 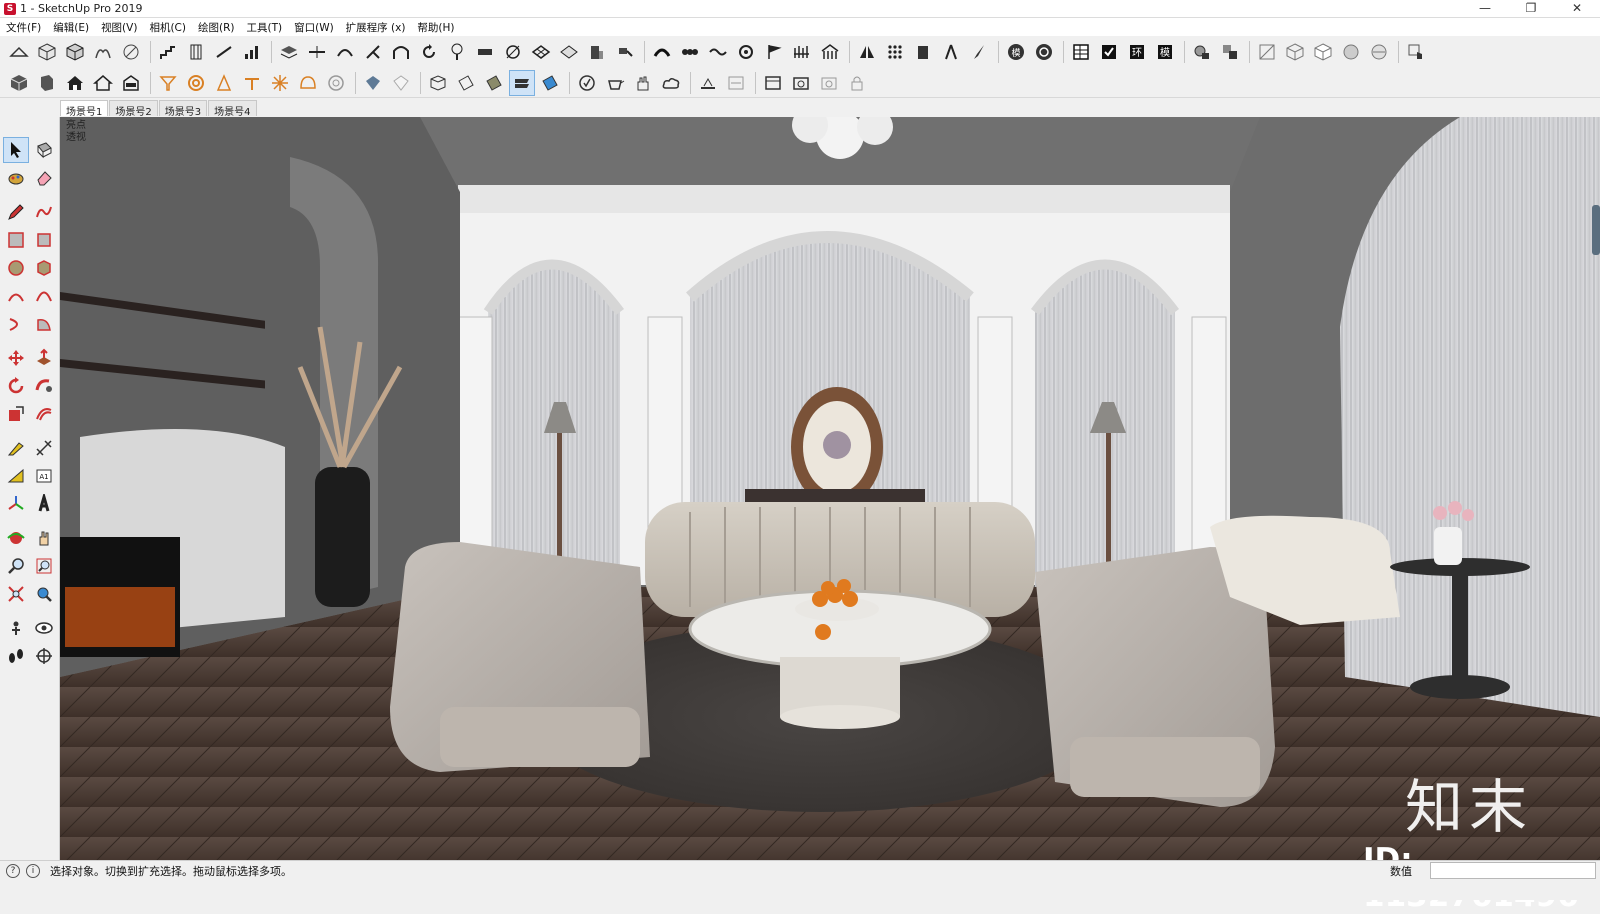 I want to click on model-button-icon: 模, so click(x=1016, y=52).